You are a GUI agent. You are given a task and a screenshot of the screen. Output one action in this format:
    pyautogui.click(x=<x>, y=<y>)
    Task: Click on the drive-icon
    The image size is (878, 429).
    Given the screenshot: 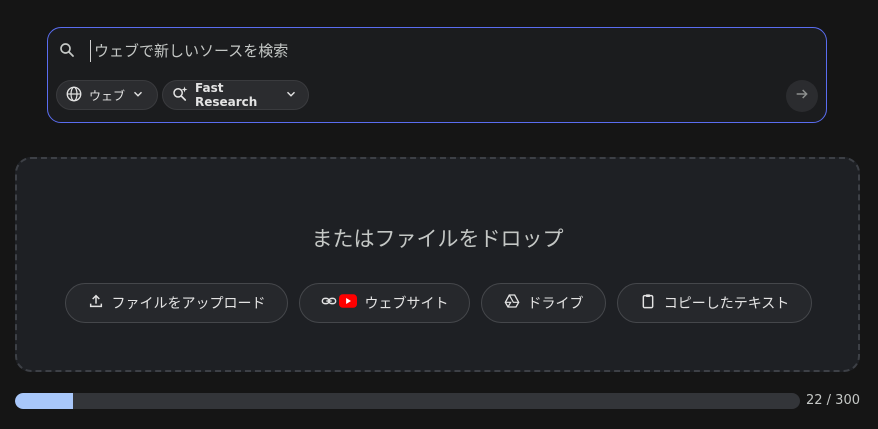 What is the action you would take?
    pyautogui.click(x=512, y=303)
    